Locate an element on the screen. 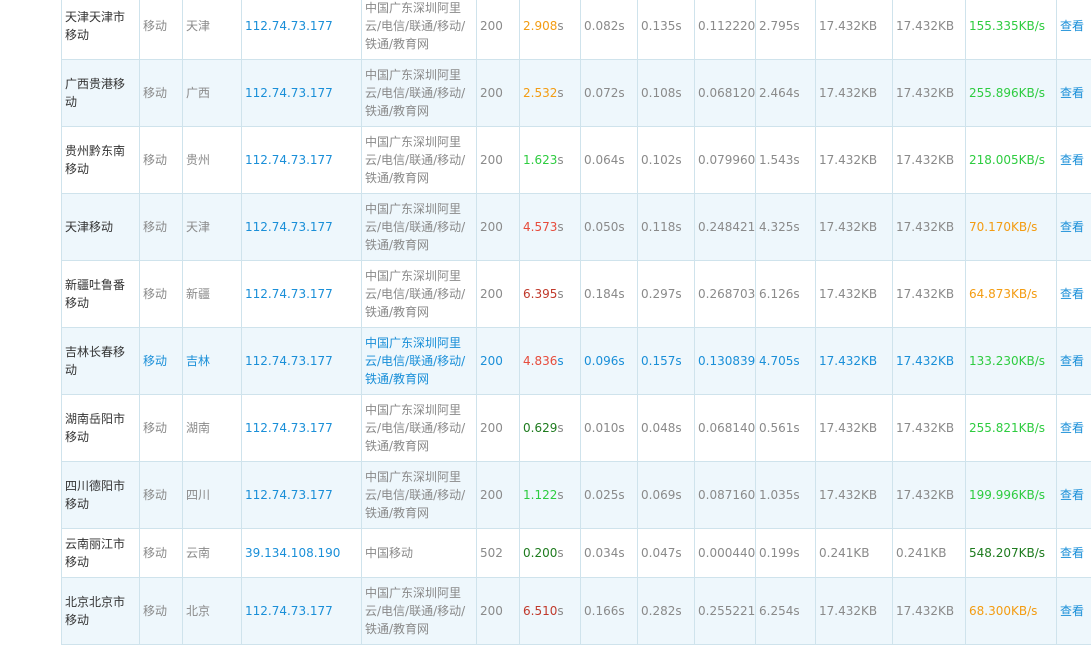 The width and height of the screenshot is (1091, 651). region-cell: 四川 is located at coordinates (212, 495).